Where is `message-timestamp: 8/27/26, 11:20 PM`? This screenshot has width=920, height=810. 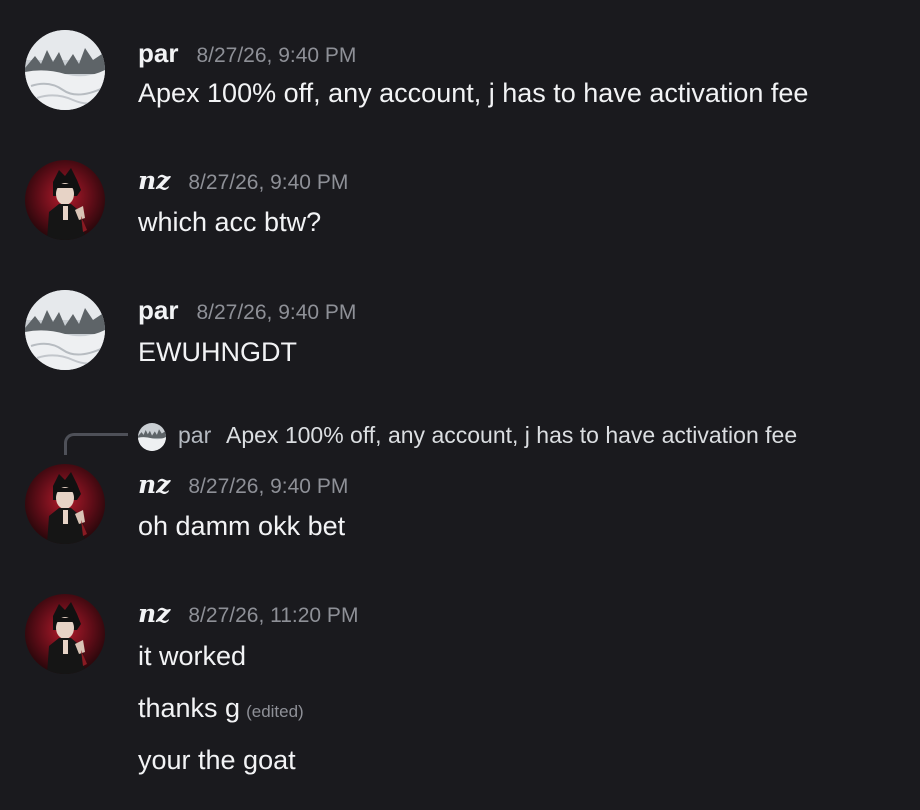 message-timestamp: 8/27/26, 11:20 PM is located at coordinates (273, 615).